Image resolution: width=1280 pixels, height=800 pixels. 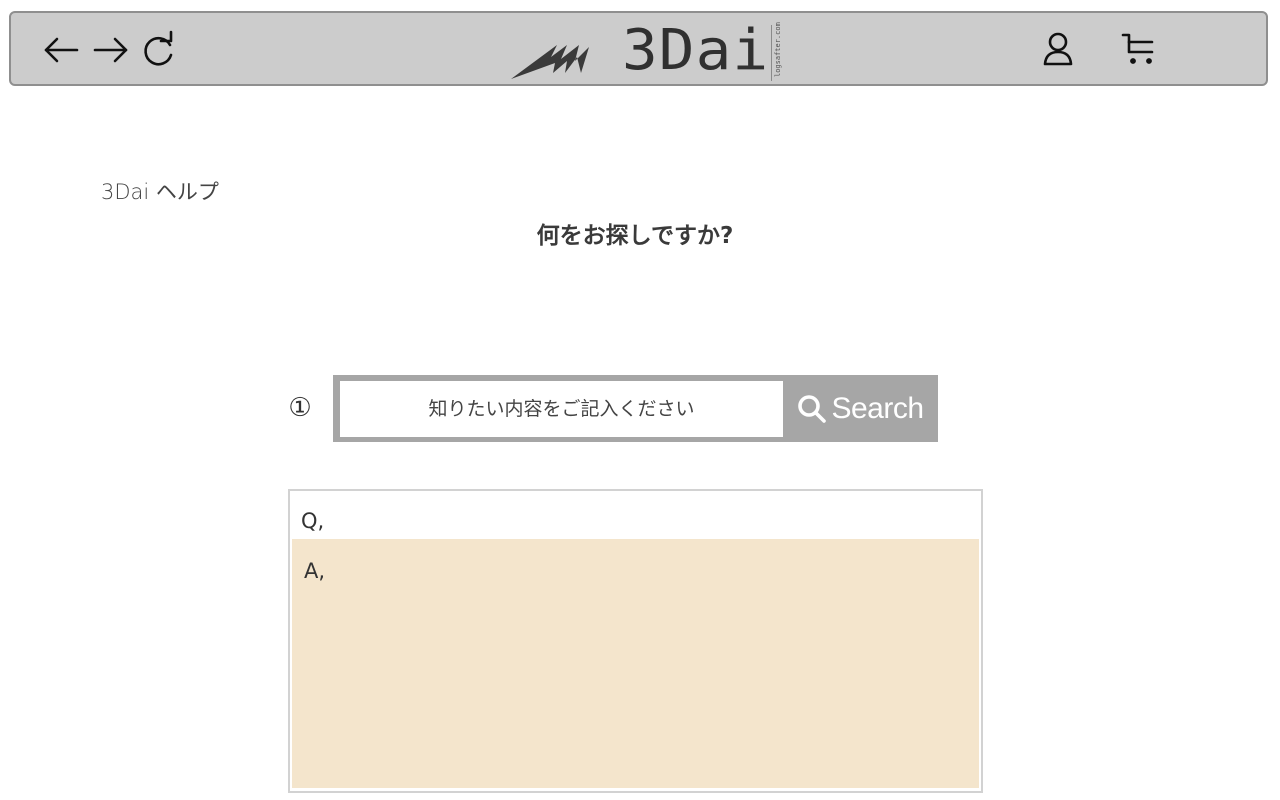 I want to click on search-bar: Search, so click(x=635, y=408).